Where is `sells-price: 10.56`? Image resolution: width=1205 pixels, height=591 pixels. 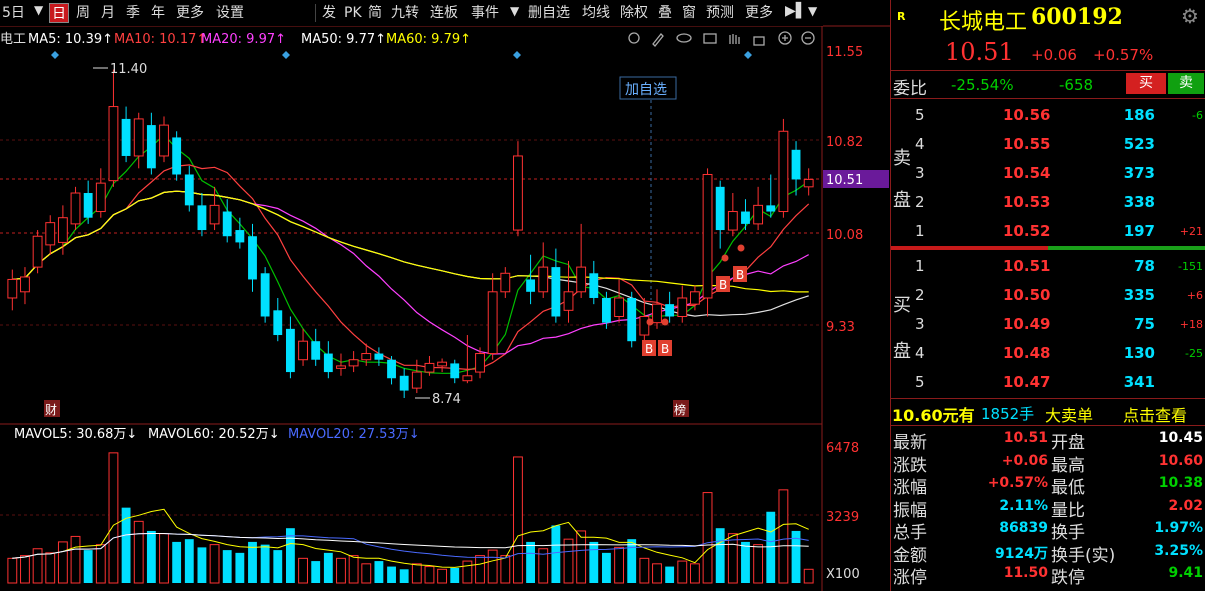 sells-price: 10.56 is located at coordinates (1026, 115).